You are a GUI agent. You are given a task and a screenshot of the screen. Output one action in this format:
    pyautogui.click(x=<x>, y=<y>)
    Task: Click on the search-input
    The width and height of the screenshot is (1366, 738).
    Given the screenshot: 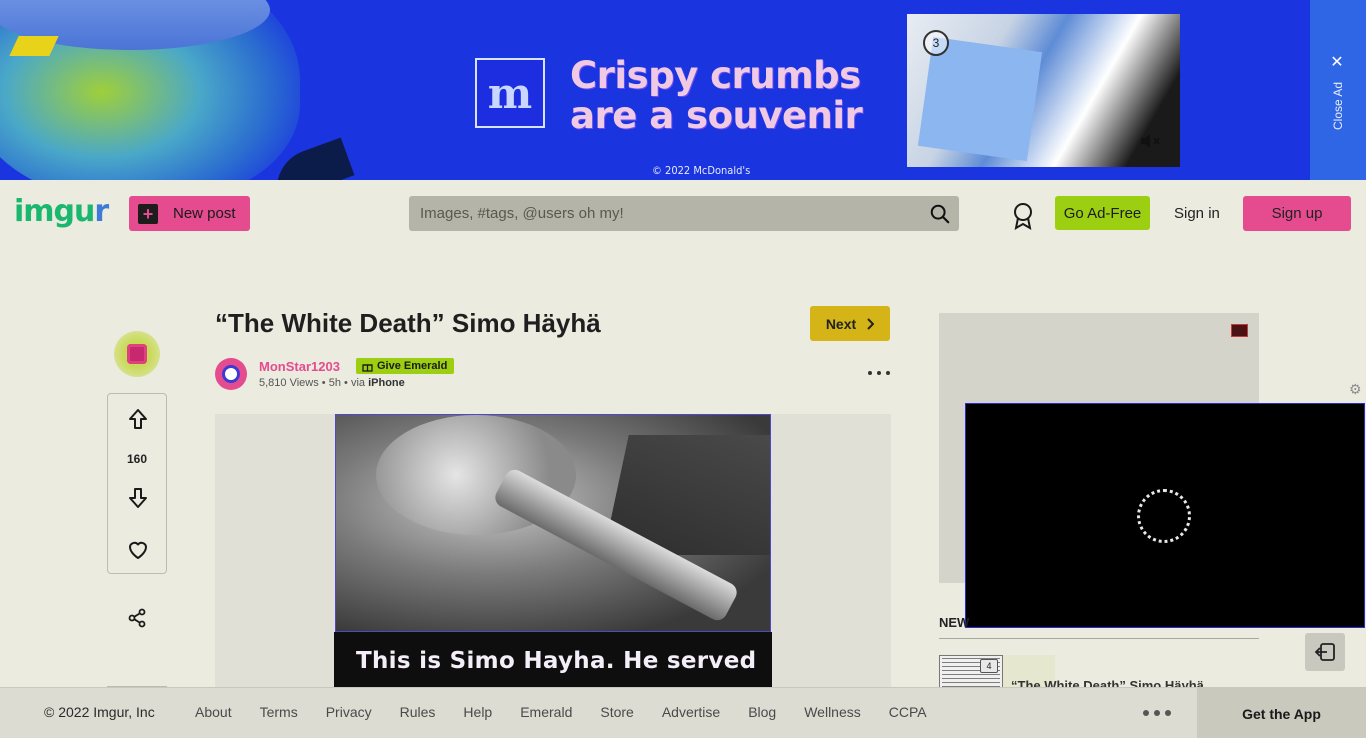 What is the action you would take?
    pyautogui.click(x=659, y=213)
    